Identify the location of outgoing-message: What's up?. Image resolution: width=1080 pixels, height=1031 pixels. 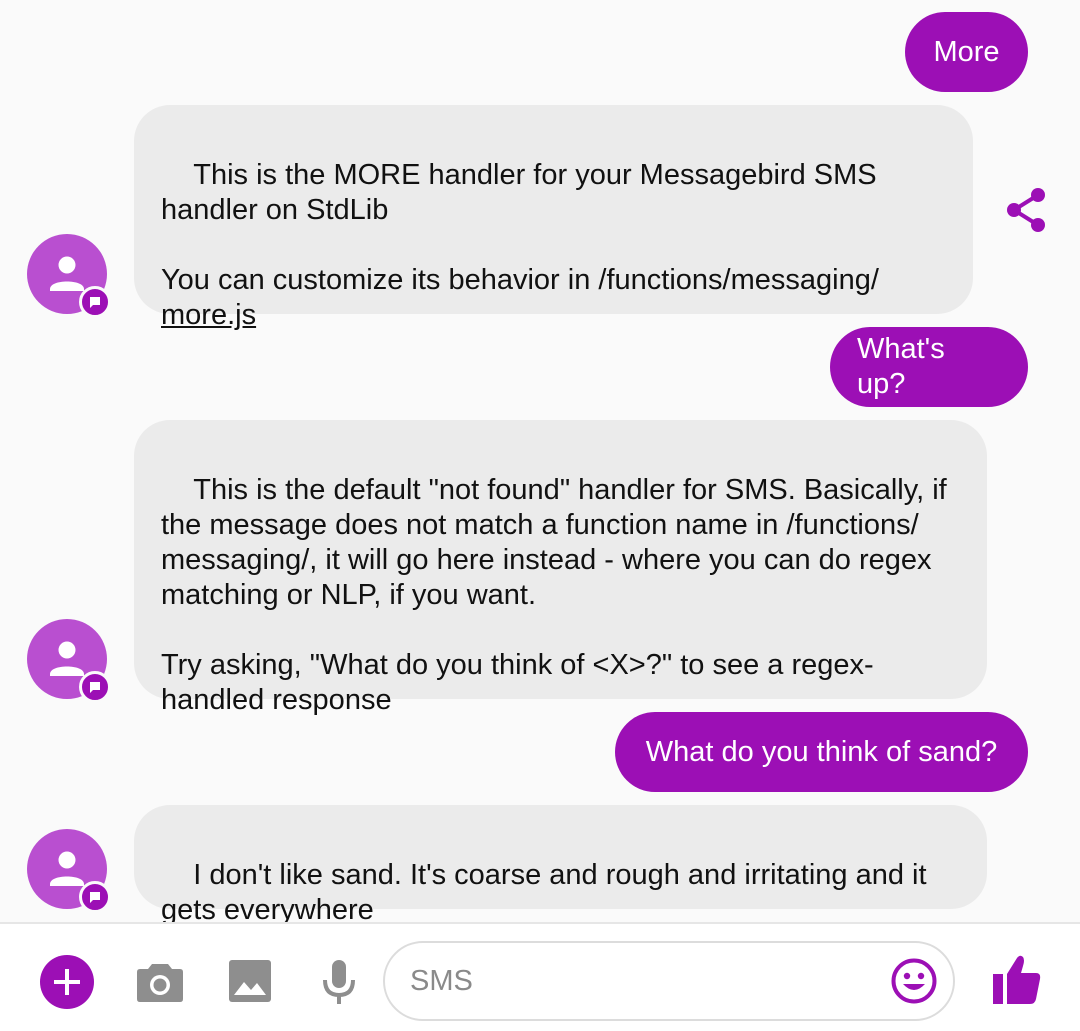
(929, 367).